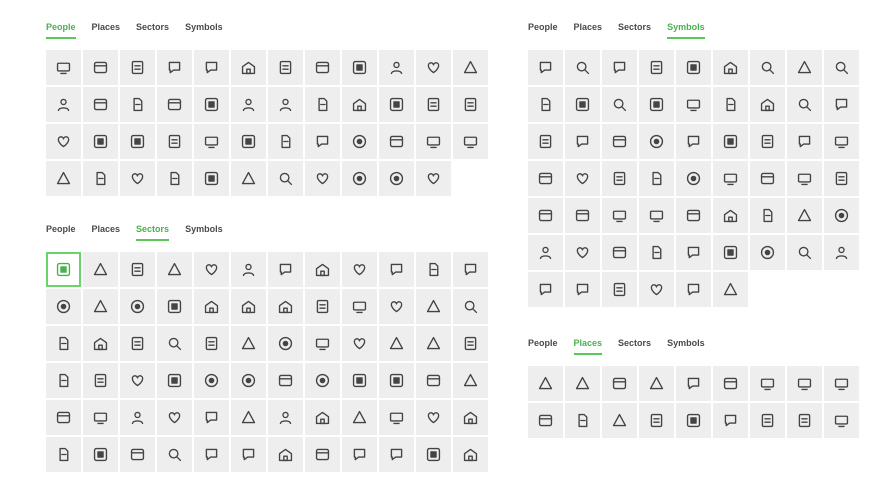 This screenshot has width=896, height=504. What do you see at coordinates (767, 141) in the screenshot?
I see `icon-tile-clipboard` at bounding box center [767, 141].